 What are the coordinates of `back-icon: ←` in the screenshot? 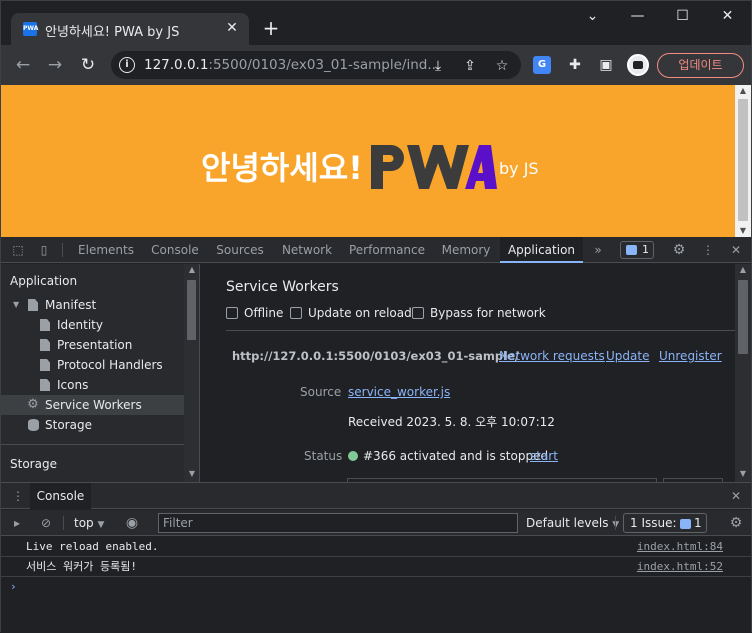 It's located at (23, 65).